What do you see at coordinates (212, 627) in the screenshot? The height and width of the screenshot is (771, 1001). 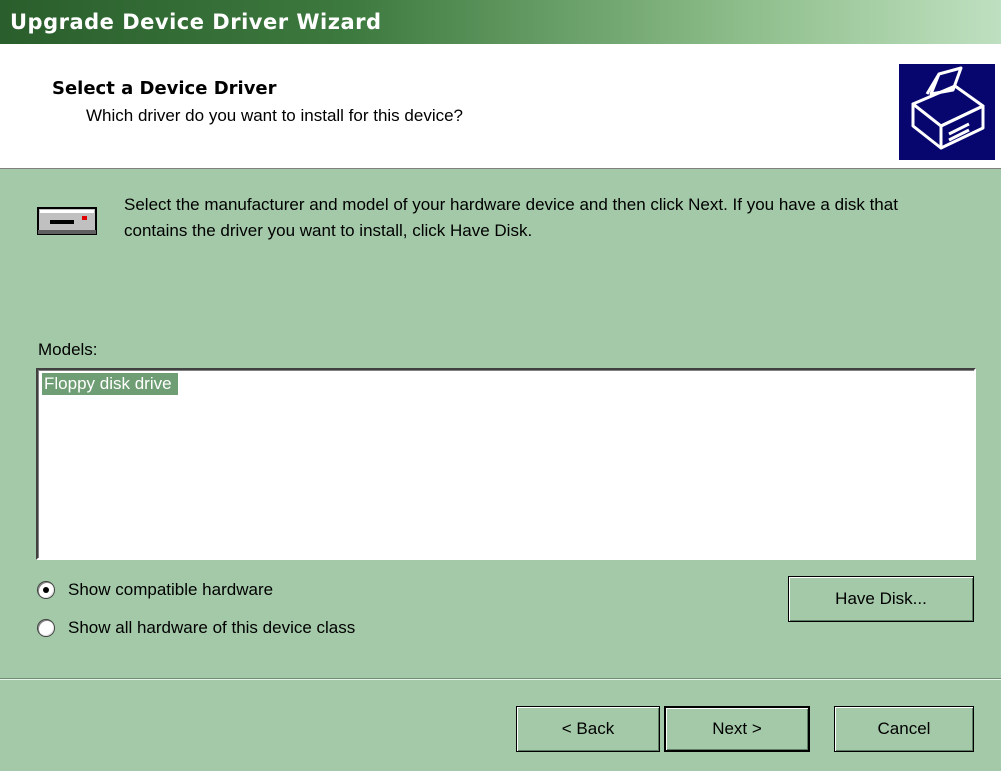 I see `show-all-label: Show all hardware of this device class` at bounding box center [212, 627].